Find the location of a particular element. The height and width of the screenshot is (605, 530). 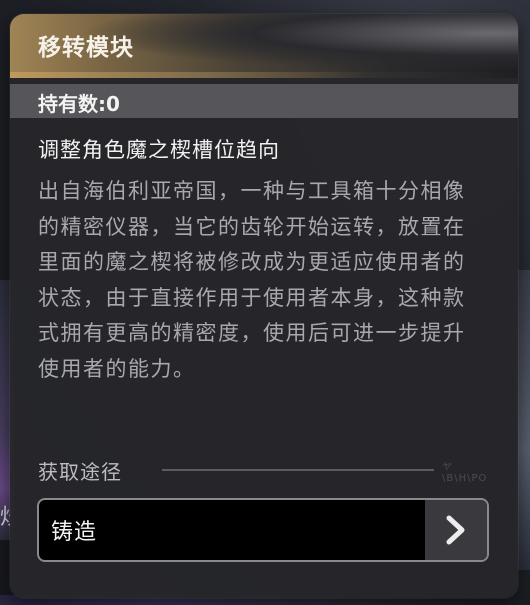

acquisition-section-header: 获取途径 ヤ\B\H\PO is located at coordinates (265, 470).